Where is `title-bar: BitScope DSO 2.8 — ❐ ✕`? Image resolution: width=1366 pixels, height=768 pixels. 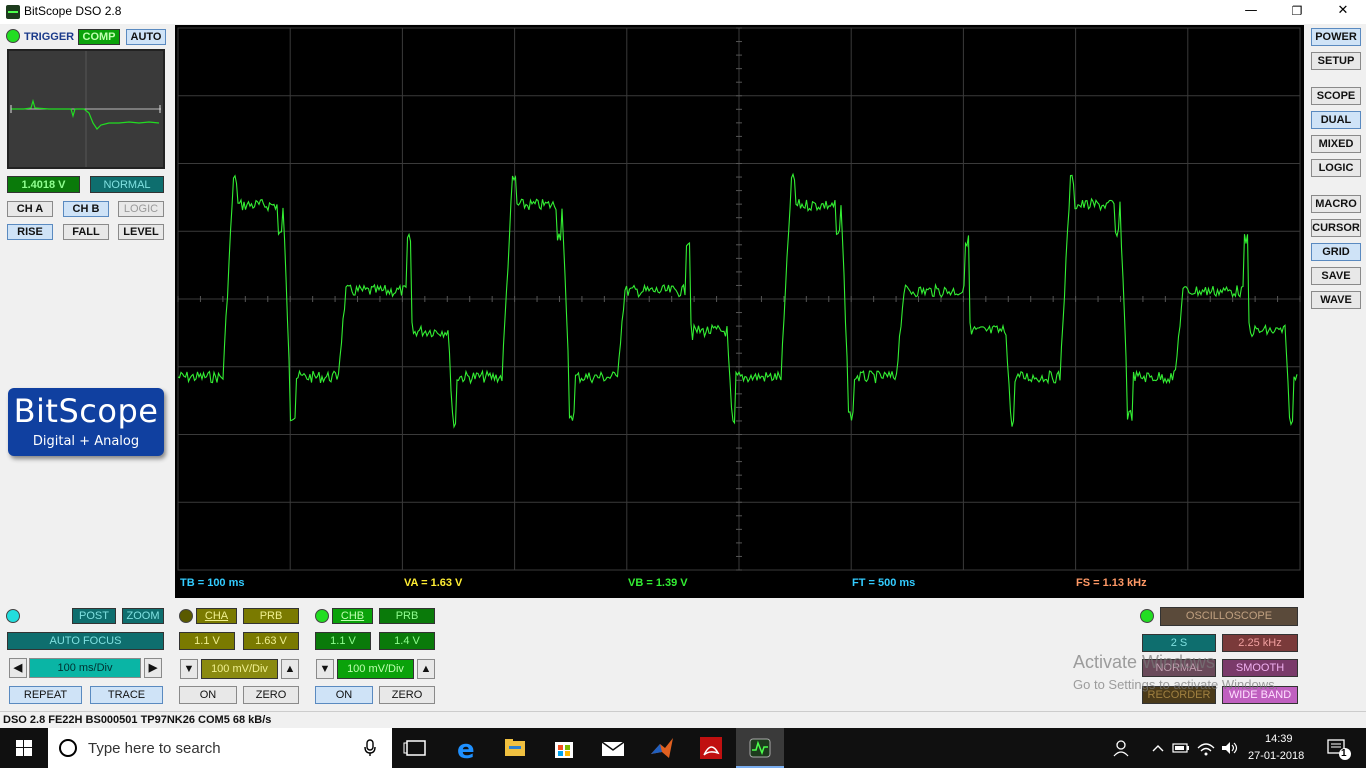
title-bar: BitScope DSO 2.8 — ❐ ✕ is located at coordinates (683, 12).